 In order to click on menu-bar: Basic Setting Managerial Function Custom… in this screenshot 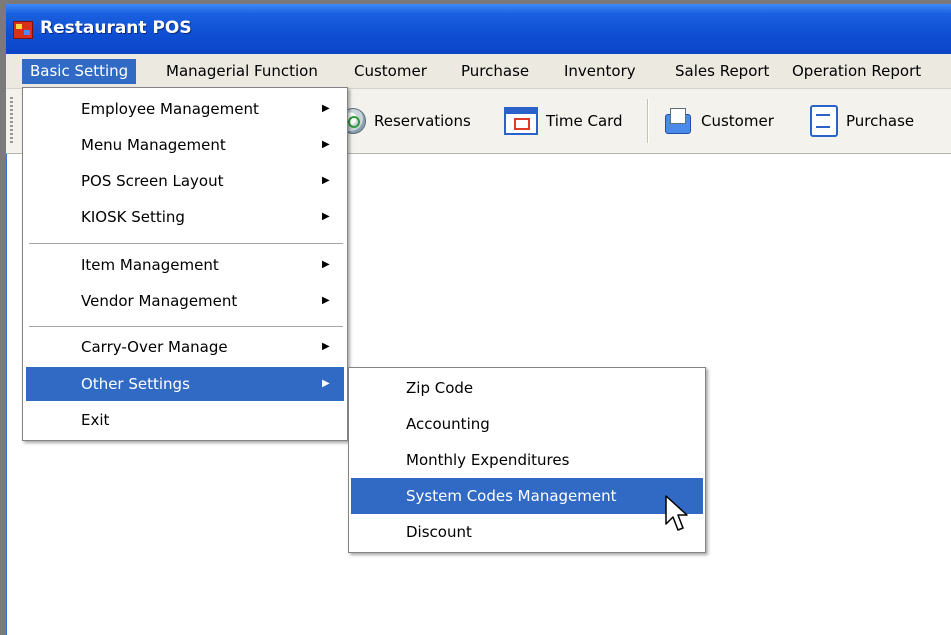, I will do `click(478, 71)`.